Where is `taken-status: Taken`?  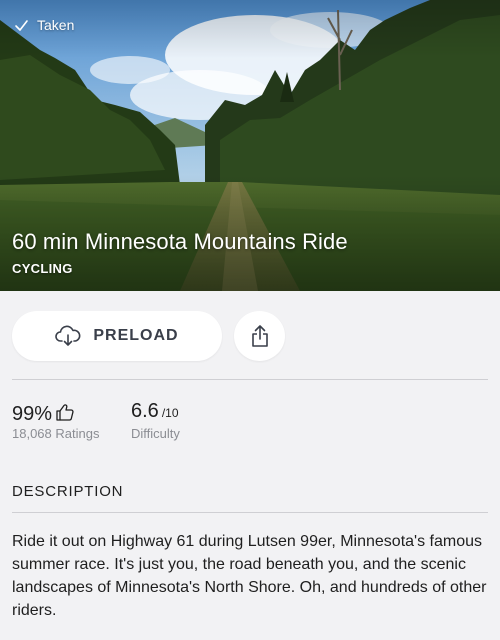
taken-status: Taken is located at coordinates (44, 25).